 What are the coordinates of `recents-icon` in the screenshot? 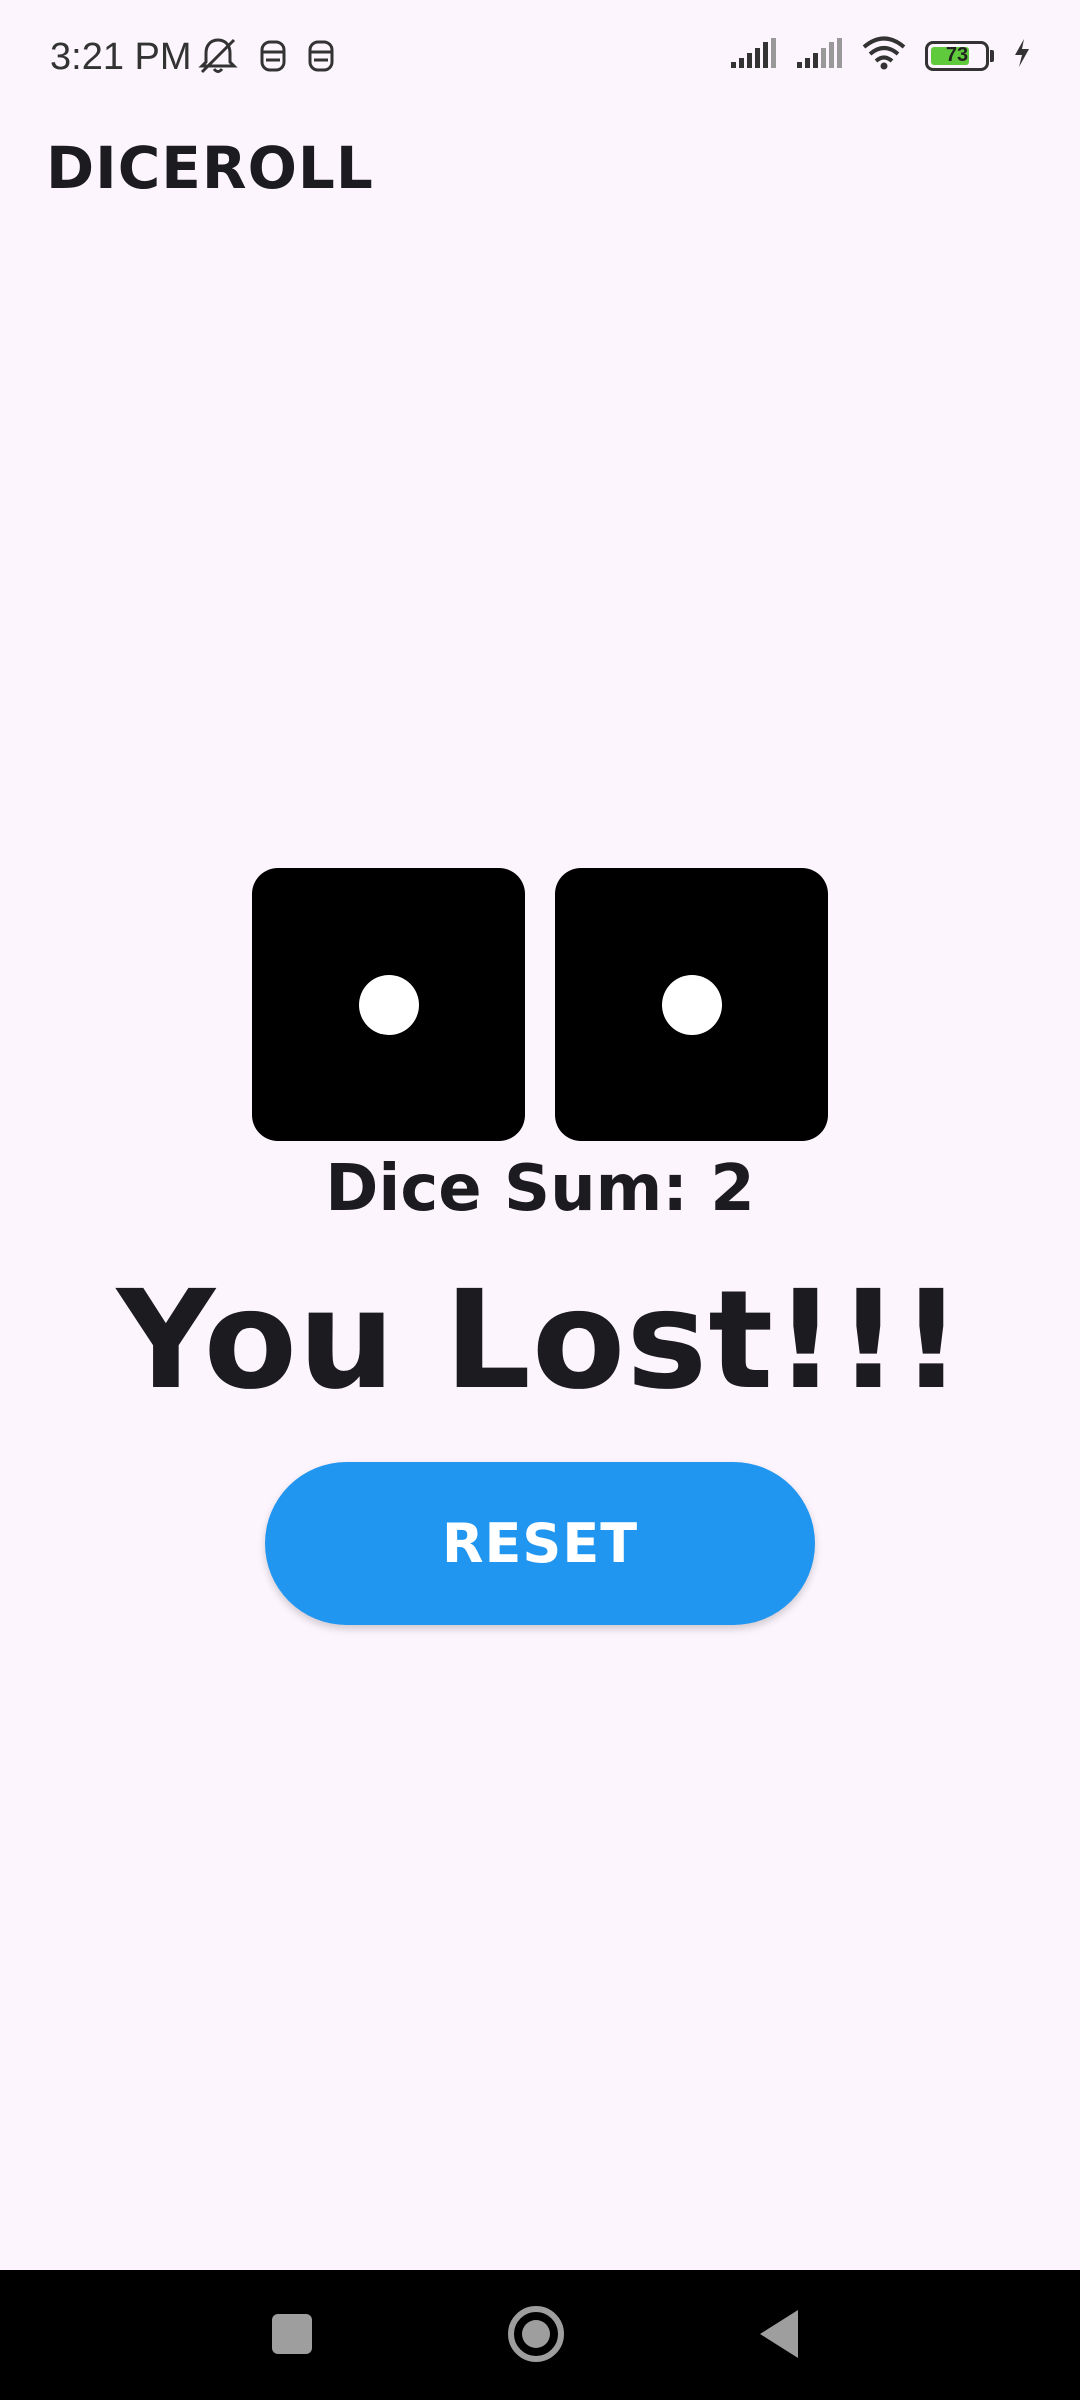 It's located at (292, 2334).